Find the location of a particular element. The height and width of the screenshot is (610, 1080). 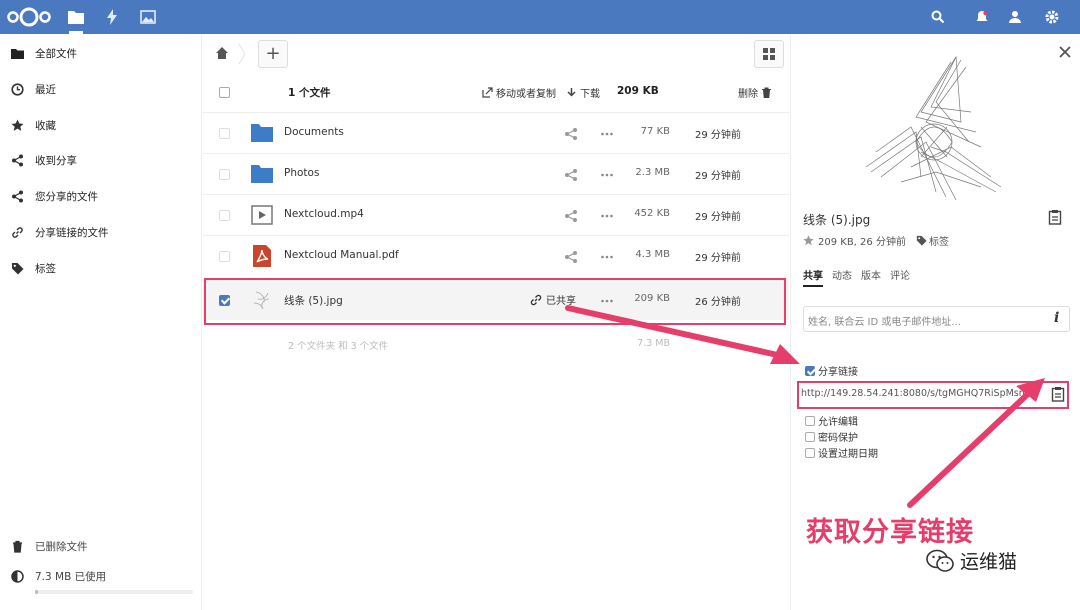

password-protect-option: 密码保护 is located at coordinates (831, 436).